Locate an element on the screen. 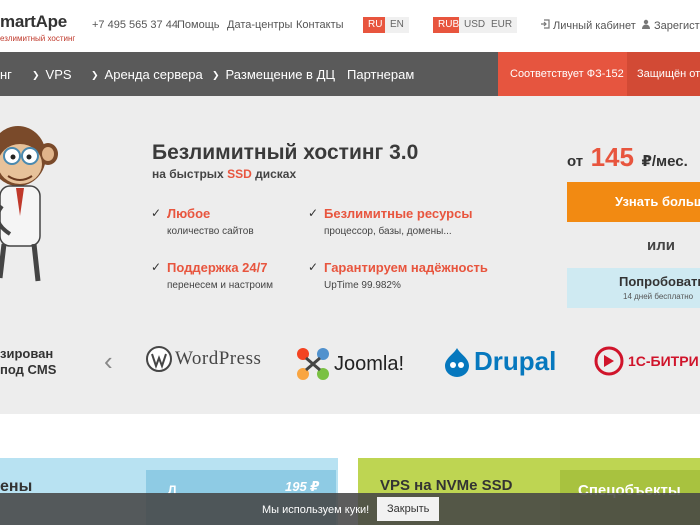 This screenshot has width=700, height=525. monkey-mascot-image is located at coordinates (35, 203).